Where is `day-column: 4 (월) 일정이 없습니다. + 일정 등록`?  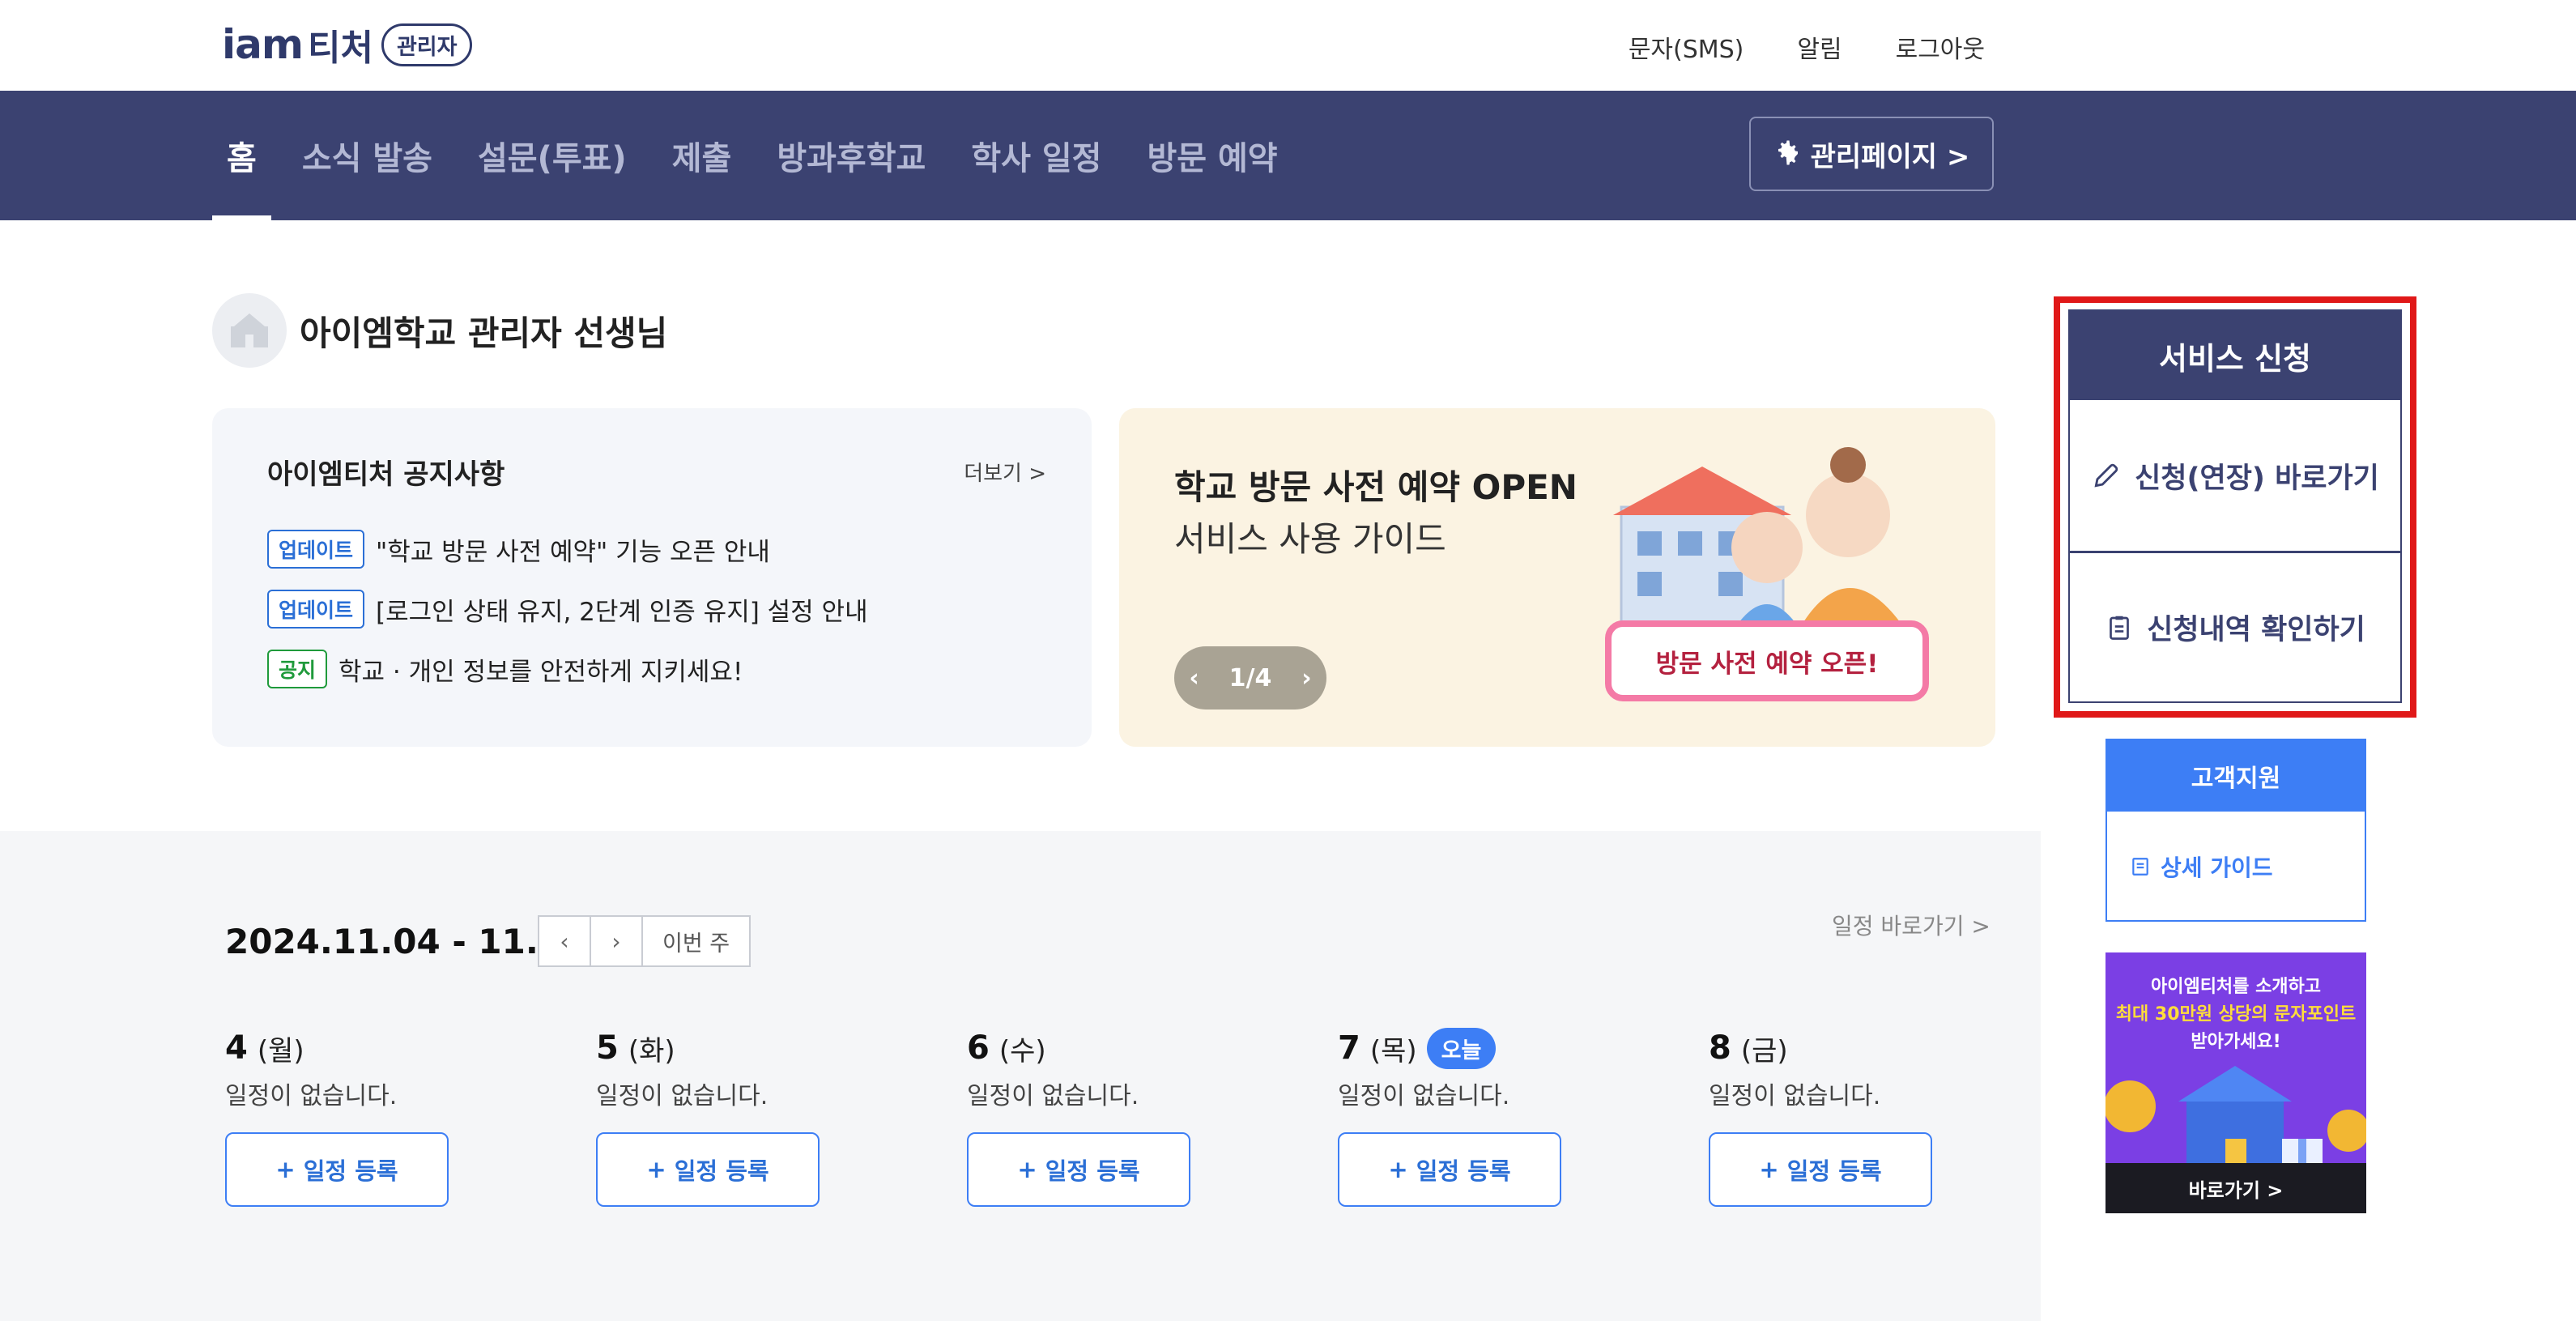 day-column: 4 (월) 일정이 없습니다. + 일정 등록 is located at coordinates (337, 1116).